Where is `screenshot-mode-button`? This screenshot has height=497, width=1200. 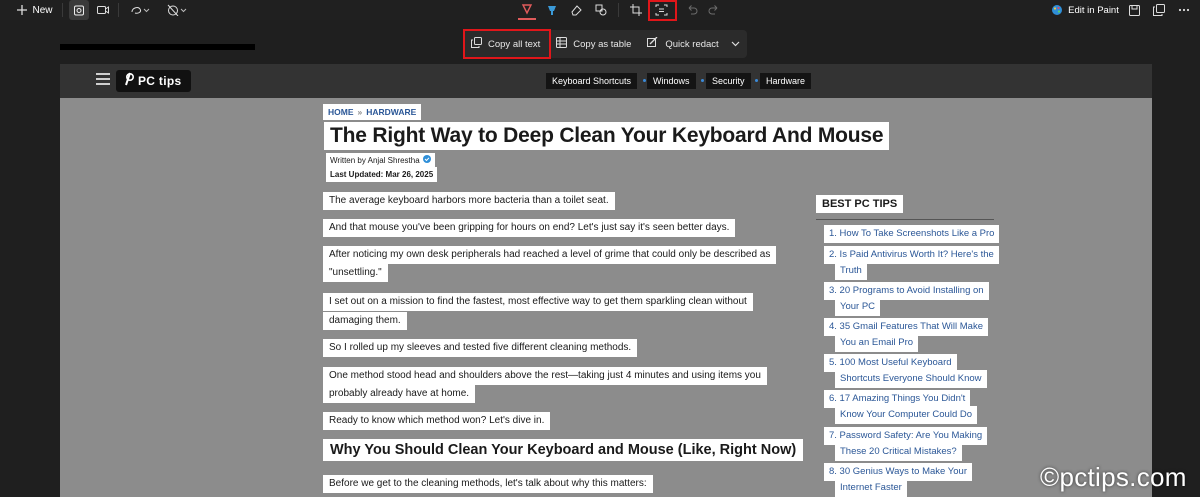
screenshot-mode-button is located at coordinates (79, 10).